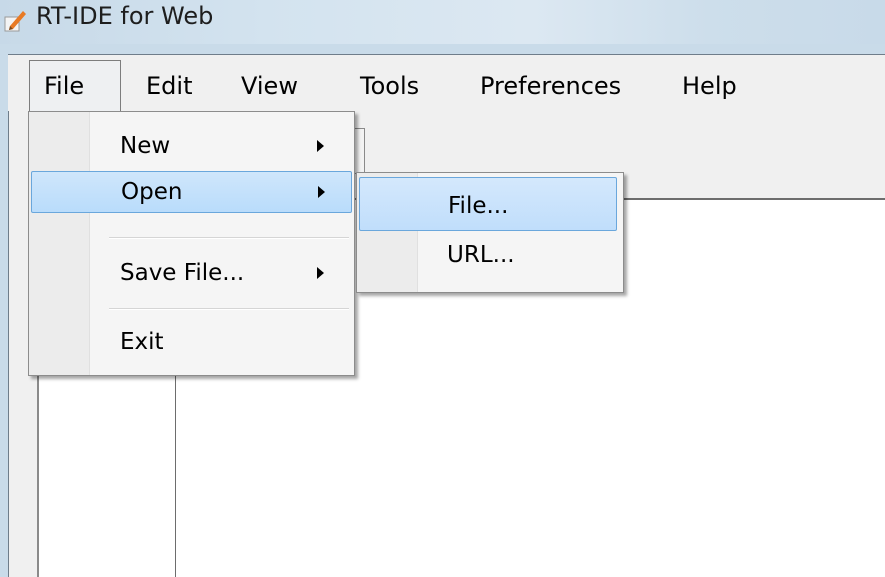  I want to click on menu-edit: Edit, so click(169, 86).